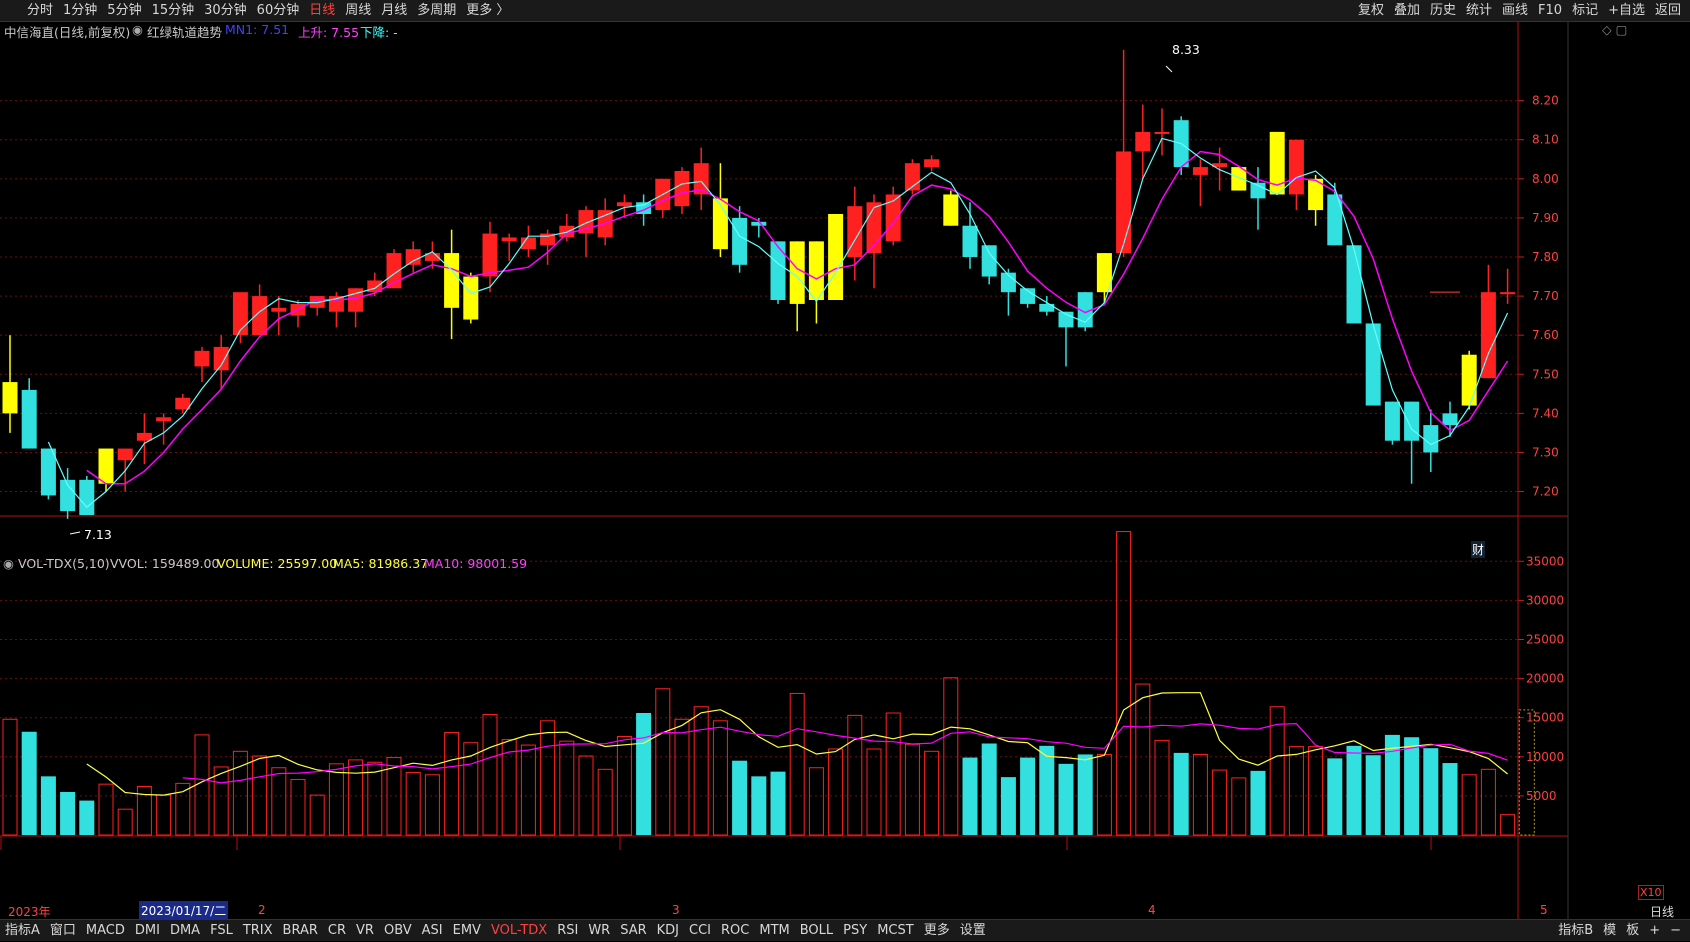 The height and width of the screenshot is (942, 1690). I want to click on period-tab-3: 15分钟, so click(173, 11).